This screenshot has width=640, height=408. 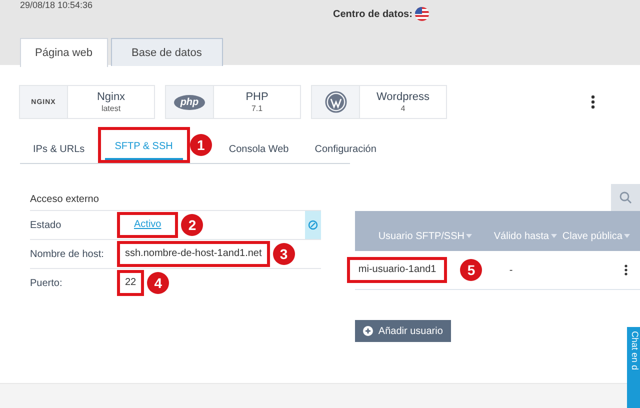 What do you see at coordinates (47, 283) in the screenshot?
I see `field-label: Puerto:` at bounding box center [47, 283].